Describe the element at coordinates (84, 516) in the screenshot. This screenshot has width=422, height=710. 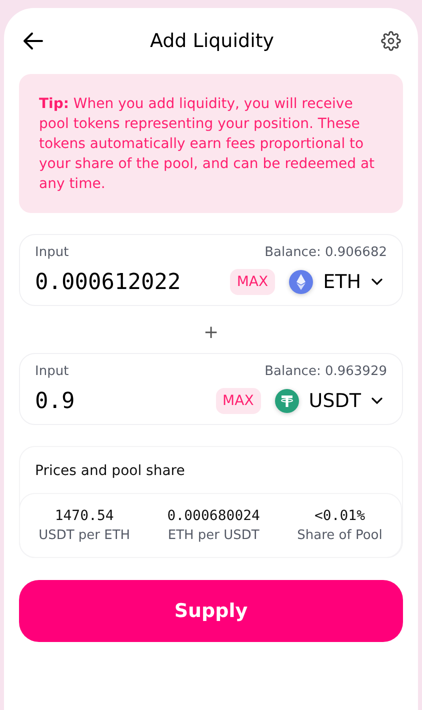
I see `stat-value: 1470.54` at that location.